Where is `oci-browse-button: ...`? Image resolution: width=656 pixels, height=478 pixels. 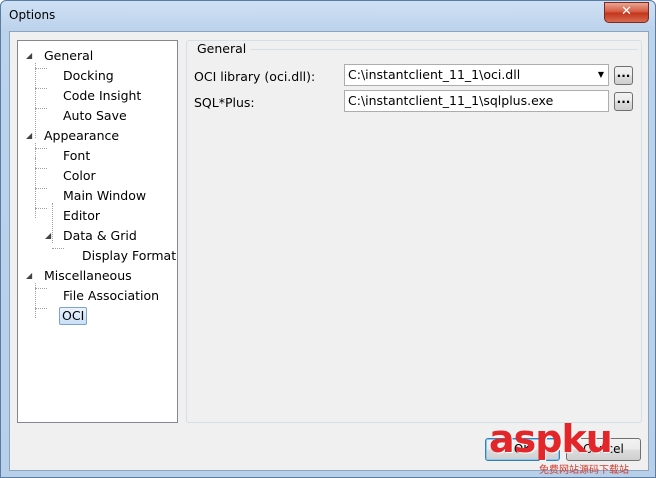
oci-browse-button: ... is located at coordinates (623, 75).